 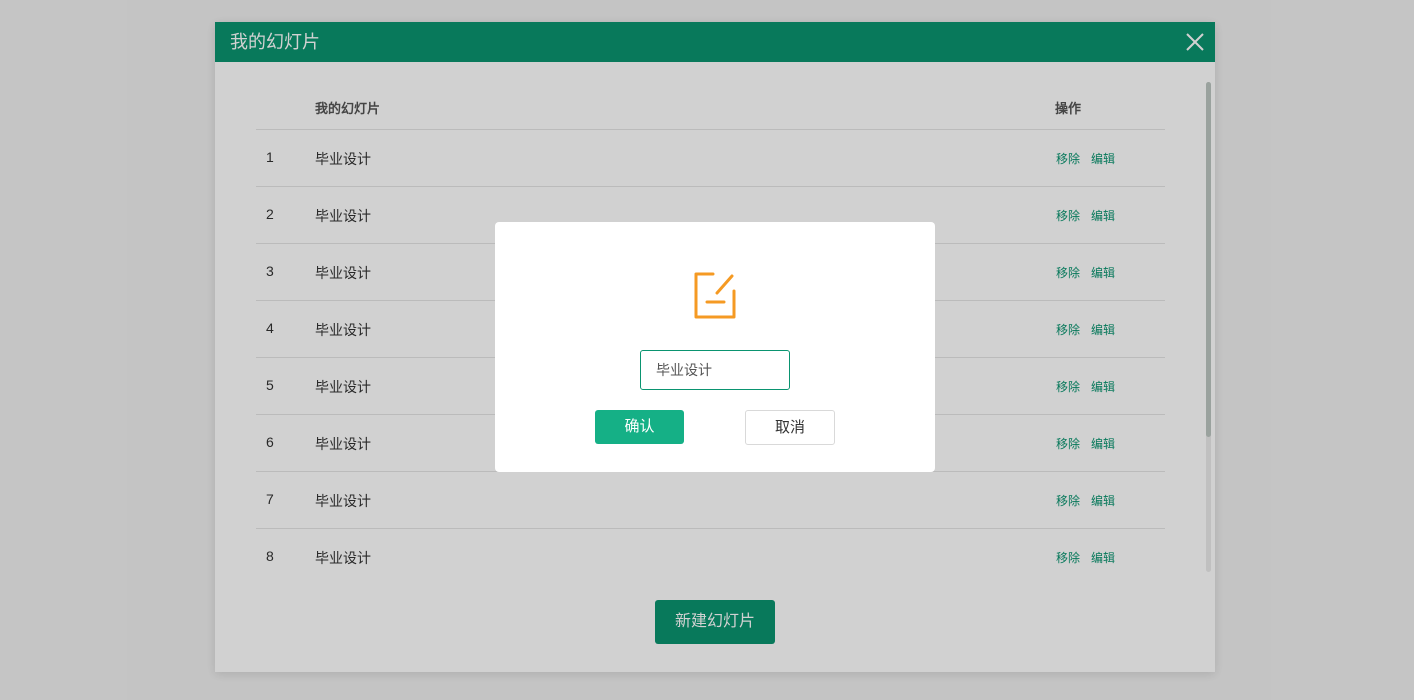 What do you see at coordinates (715, 295) in the screenshot?
I see `edit-icon` at bounding box center [715, 295].